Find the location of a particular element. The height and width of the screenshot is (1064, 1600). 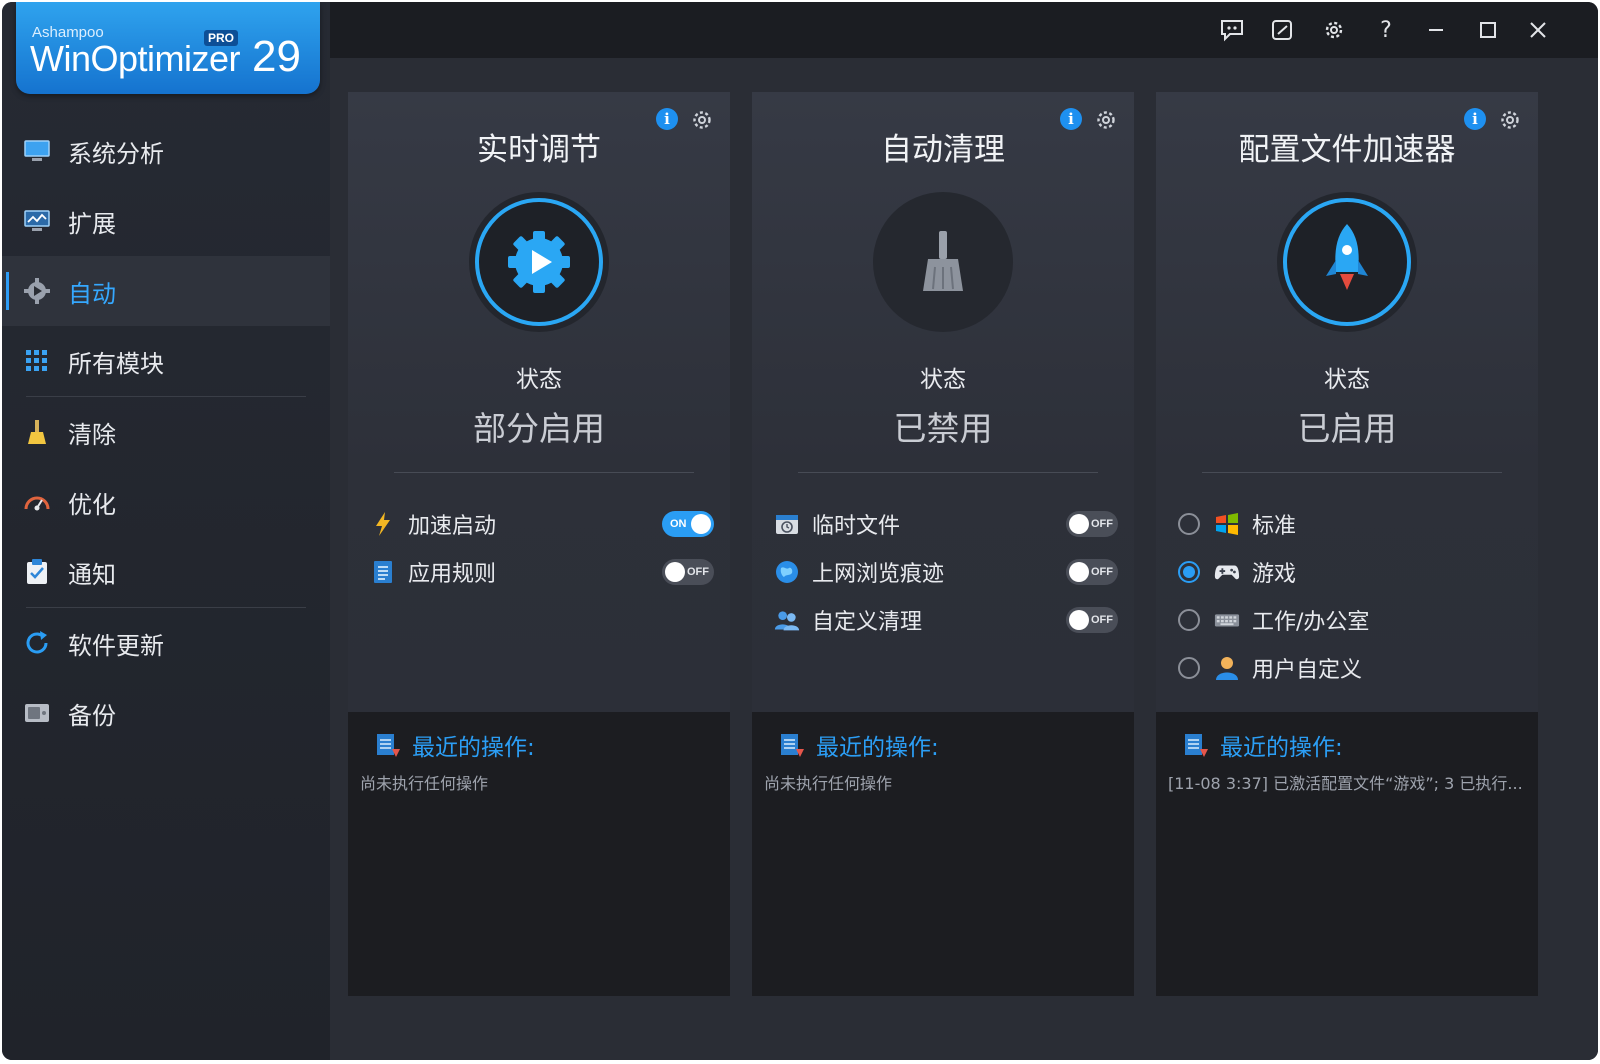

chart-monitor-icon is located at coordinates (37, 221).